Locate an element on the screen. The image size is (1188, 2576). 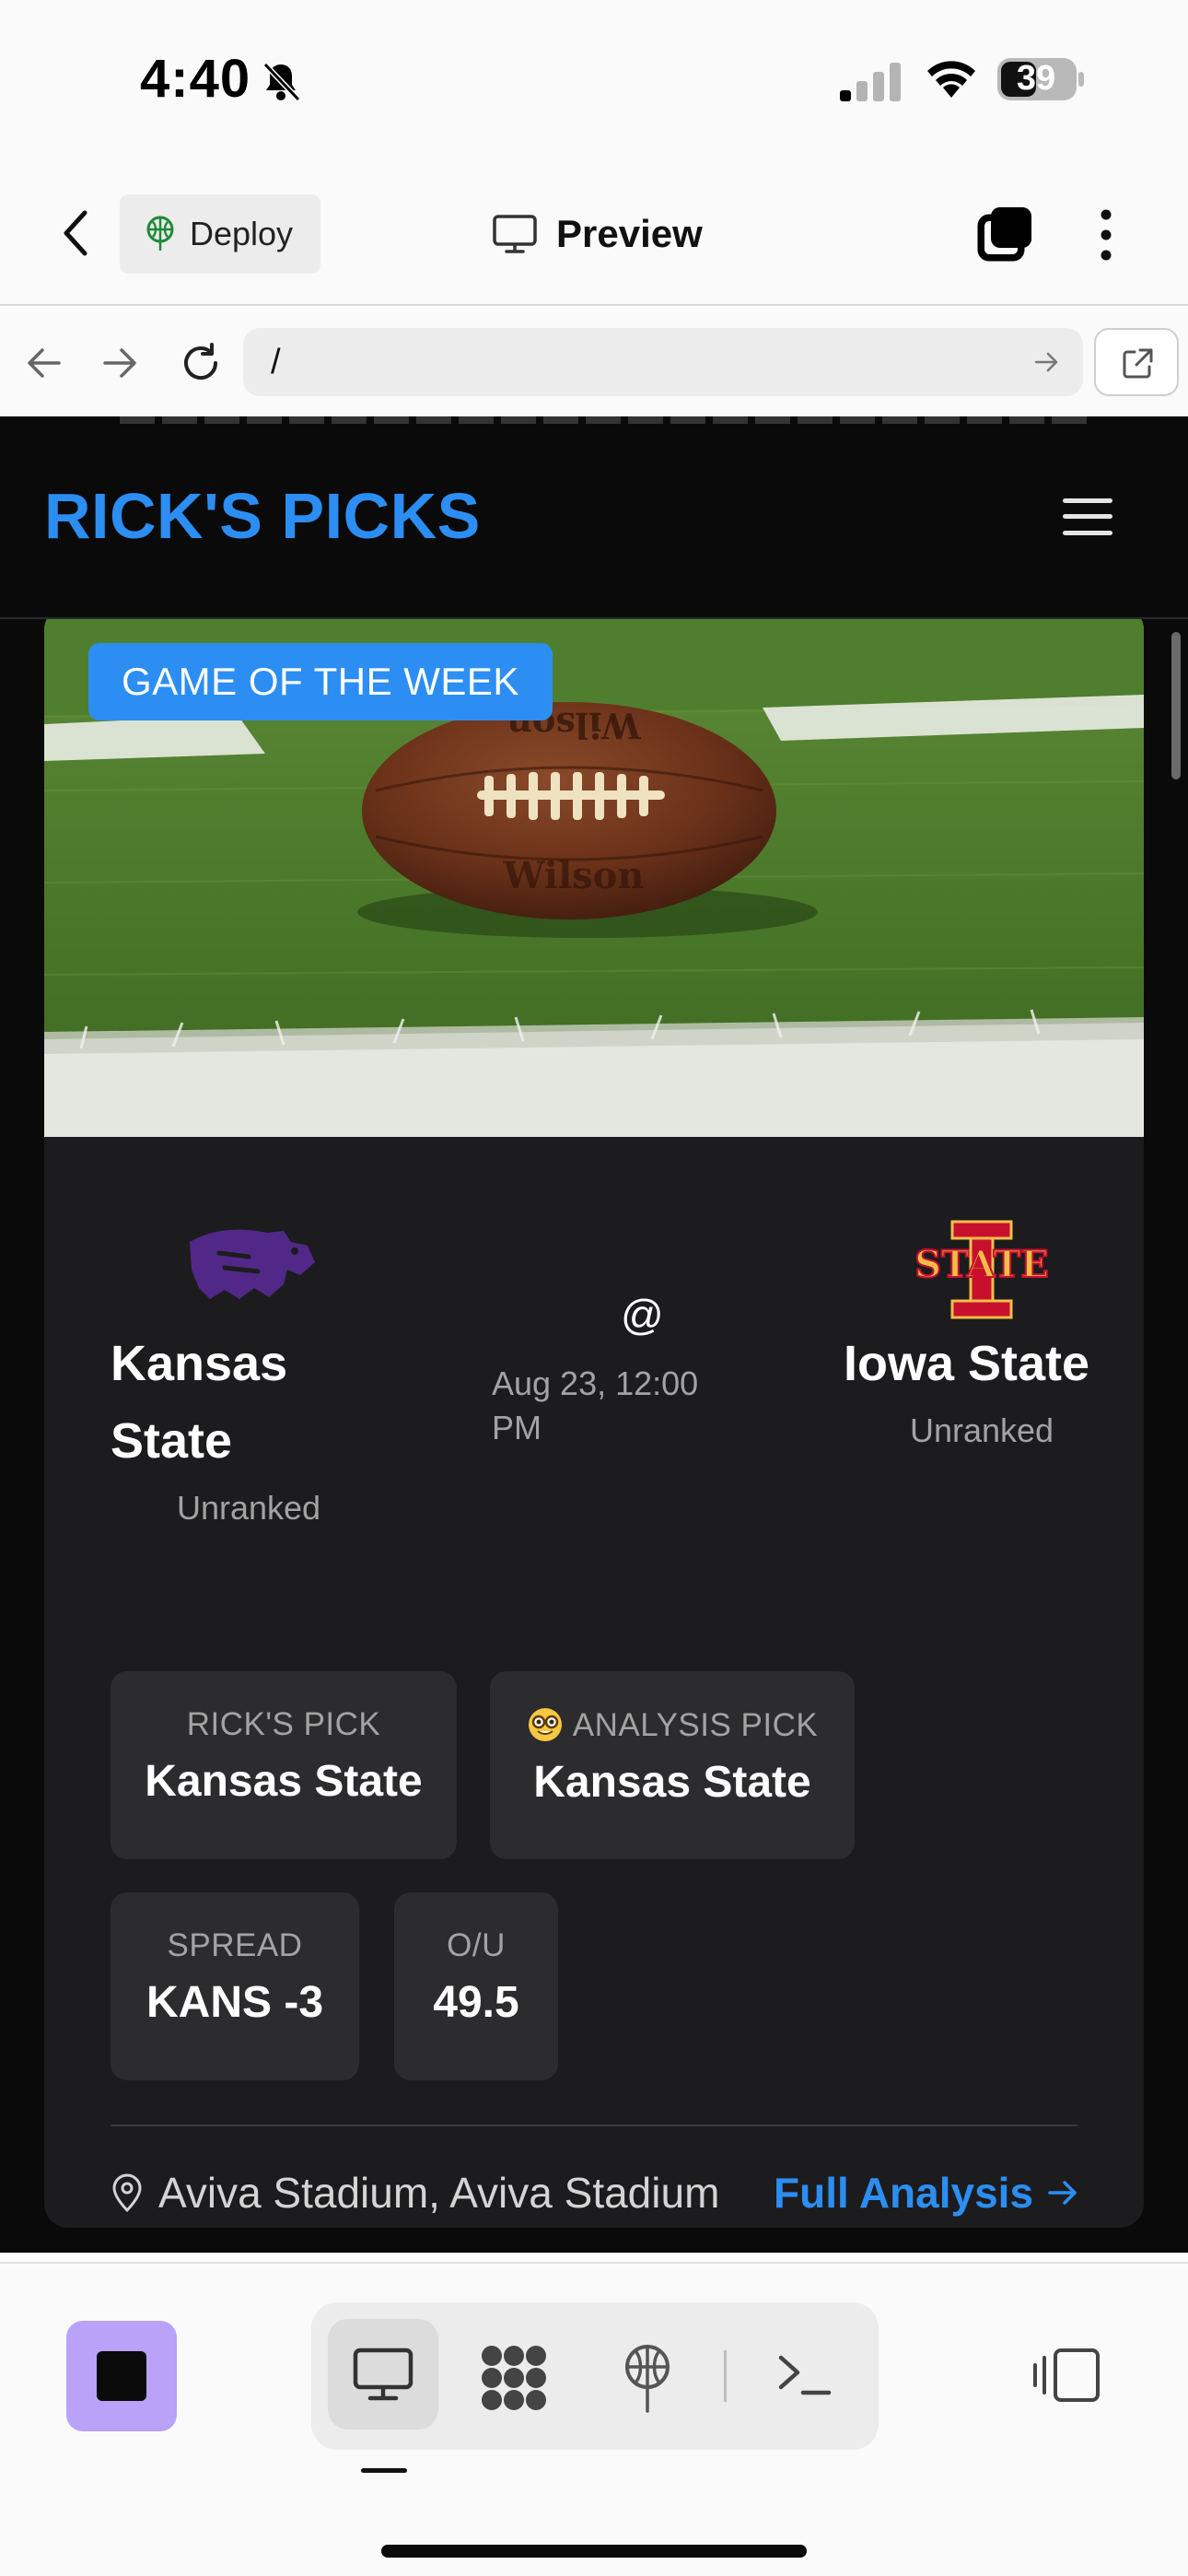
ricks-pick-box: RICK'S PICK Kansas State is located at coordinates (284, 1765).